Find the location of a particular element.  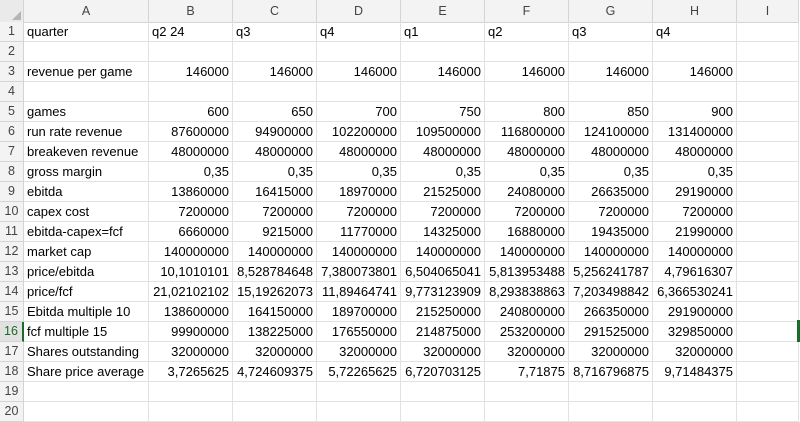

cell-e18: 6,720703125 is located at coordinates (443, 372).